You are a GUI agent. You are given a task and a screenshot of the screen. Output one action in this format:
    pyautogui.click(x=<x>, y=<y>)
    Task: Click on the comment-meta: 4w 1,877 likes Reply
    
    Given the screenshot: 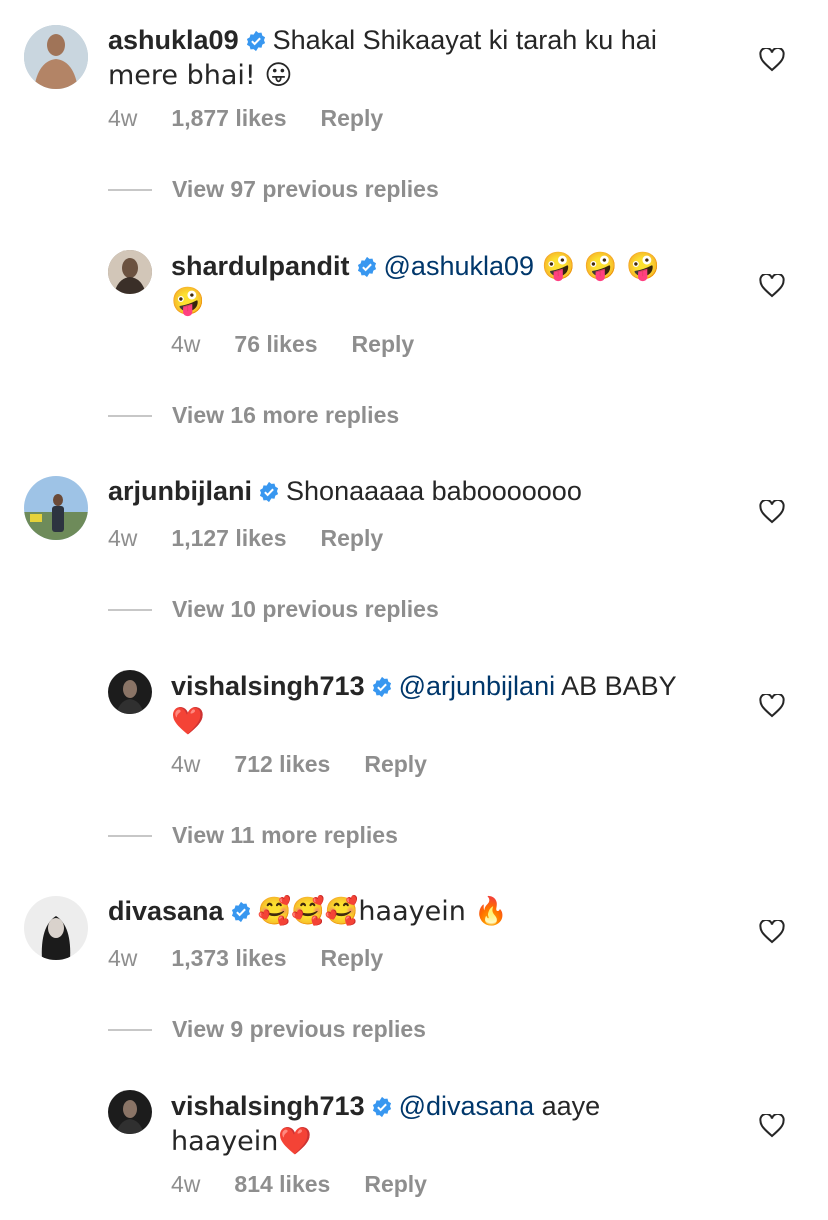 What is the action you would take?
    pyautogui.click(x=245, y=118)
    